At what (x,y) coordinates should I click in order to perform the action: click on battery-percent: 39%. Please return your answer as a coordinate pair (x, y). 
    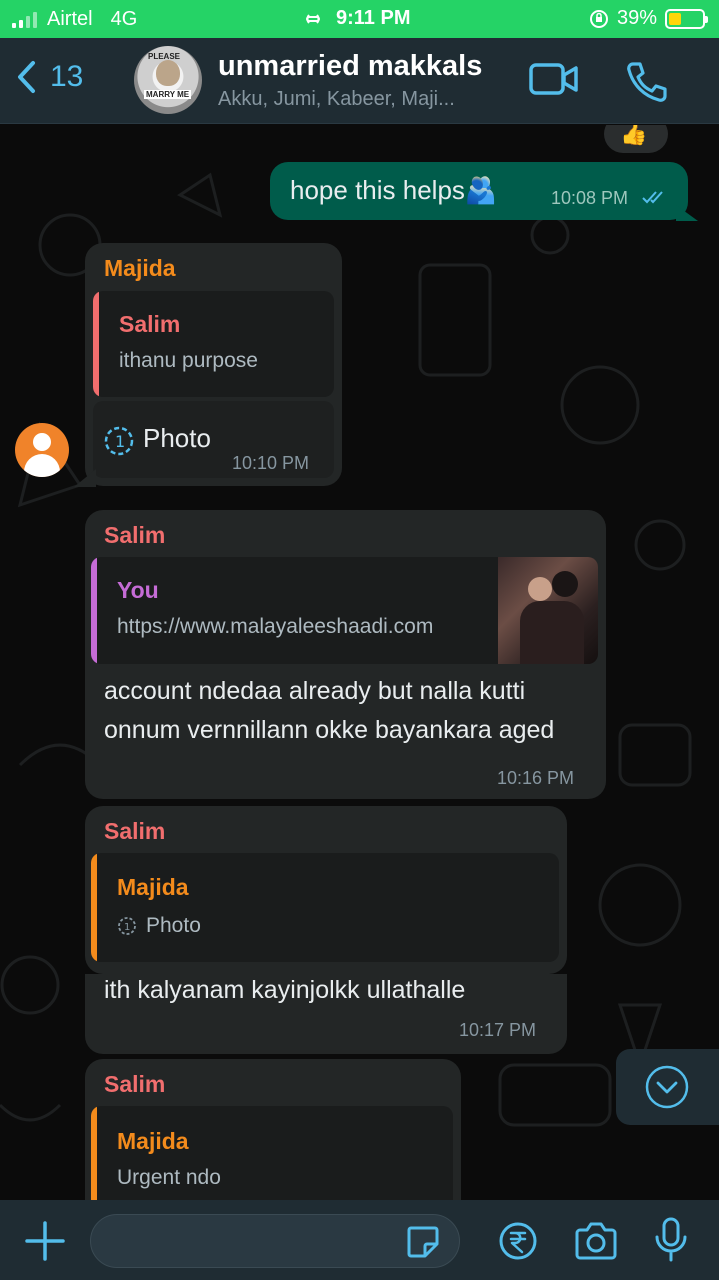
    Looking at the image, I should click on (636, 18).